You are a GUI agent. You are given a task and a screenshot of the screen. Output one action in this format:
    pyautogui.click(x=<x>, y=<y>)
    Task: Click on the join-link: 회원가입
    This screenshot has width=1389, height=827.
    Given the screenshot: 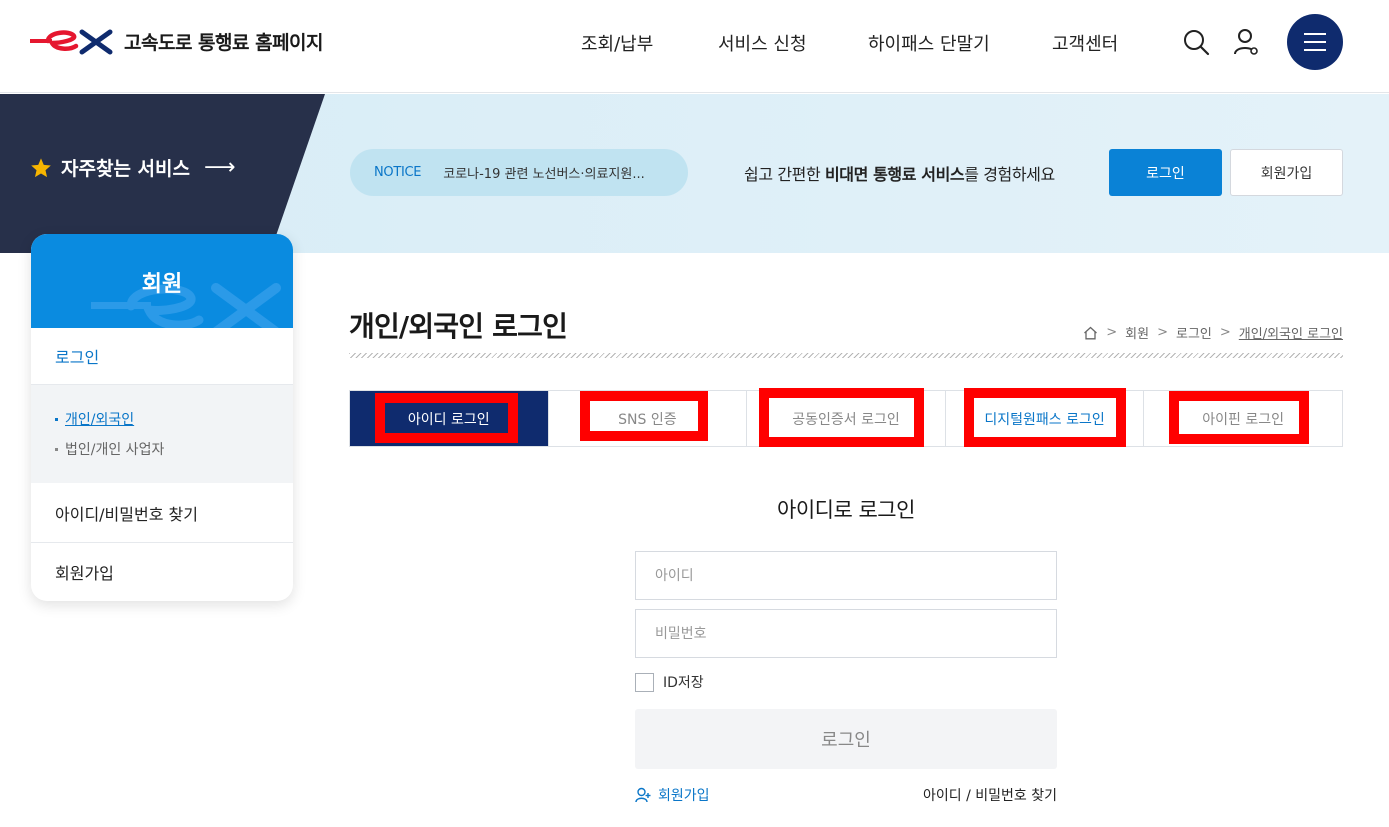 What is the action you would take?
    pyautogui.click(x=672, y=795)
    